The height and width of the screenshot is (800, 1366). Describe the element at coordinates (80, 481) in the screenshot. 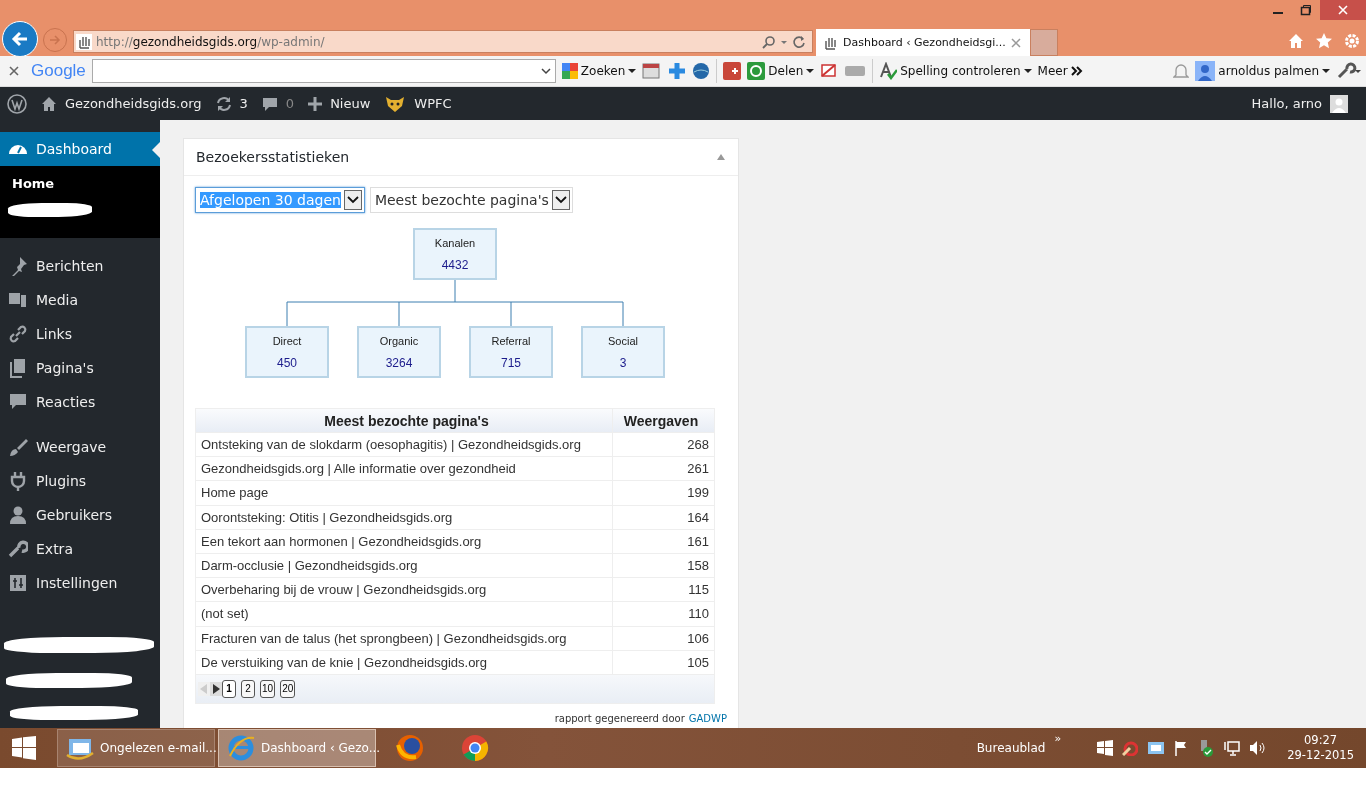

I see `menu-item: Plugins` at that location.